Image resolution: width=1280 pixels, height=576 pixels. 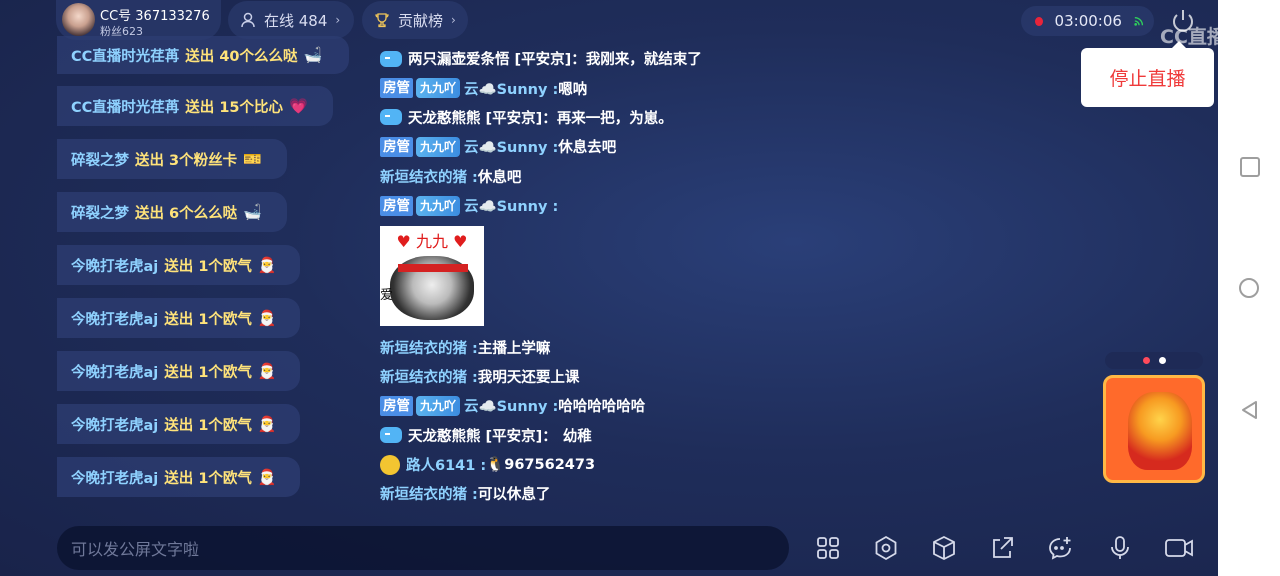 What do you see at coordinates (725, 464) in the screenshot?
I see `chat-message: 路人6141 : 🐧967562473` at bounding box center [725, 464].